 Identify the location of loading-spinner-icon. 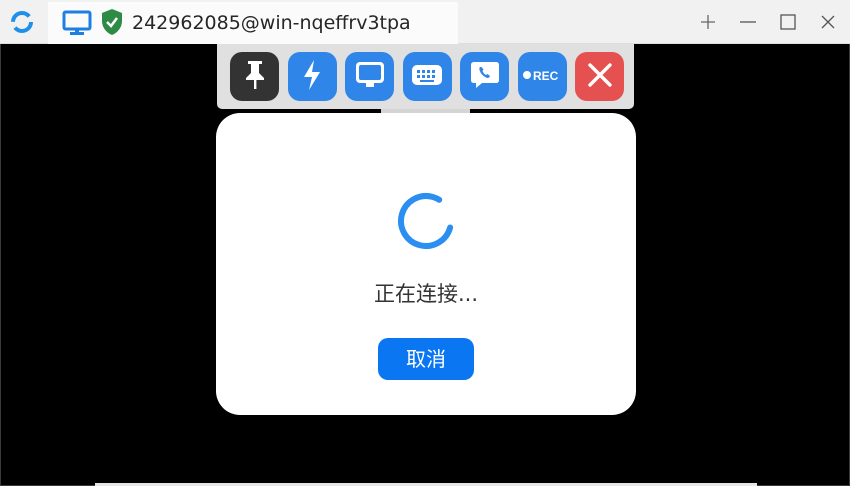
(426, 221).